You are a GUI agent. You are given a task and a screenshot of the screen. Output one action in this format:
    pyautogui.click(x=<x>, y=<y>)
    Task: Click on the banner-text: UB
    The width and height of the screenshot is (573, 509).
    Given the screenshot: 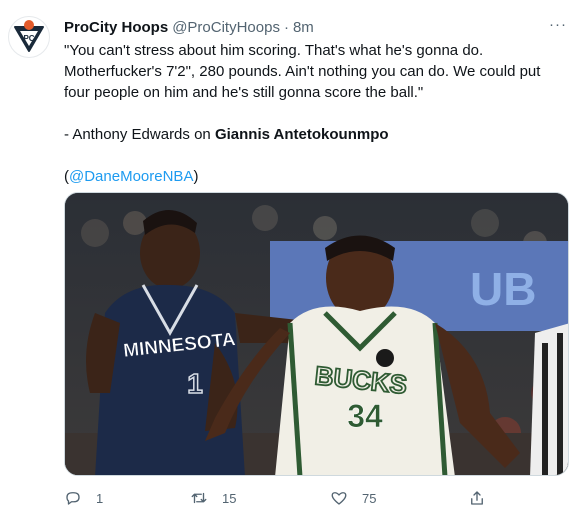 What is the action you would take?
    pyautogui.click(x=503, y=289)
    